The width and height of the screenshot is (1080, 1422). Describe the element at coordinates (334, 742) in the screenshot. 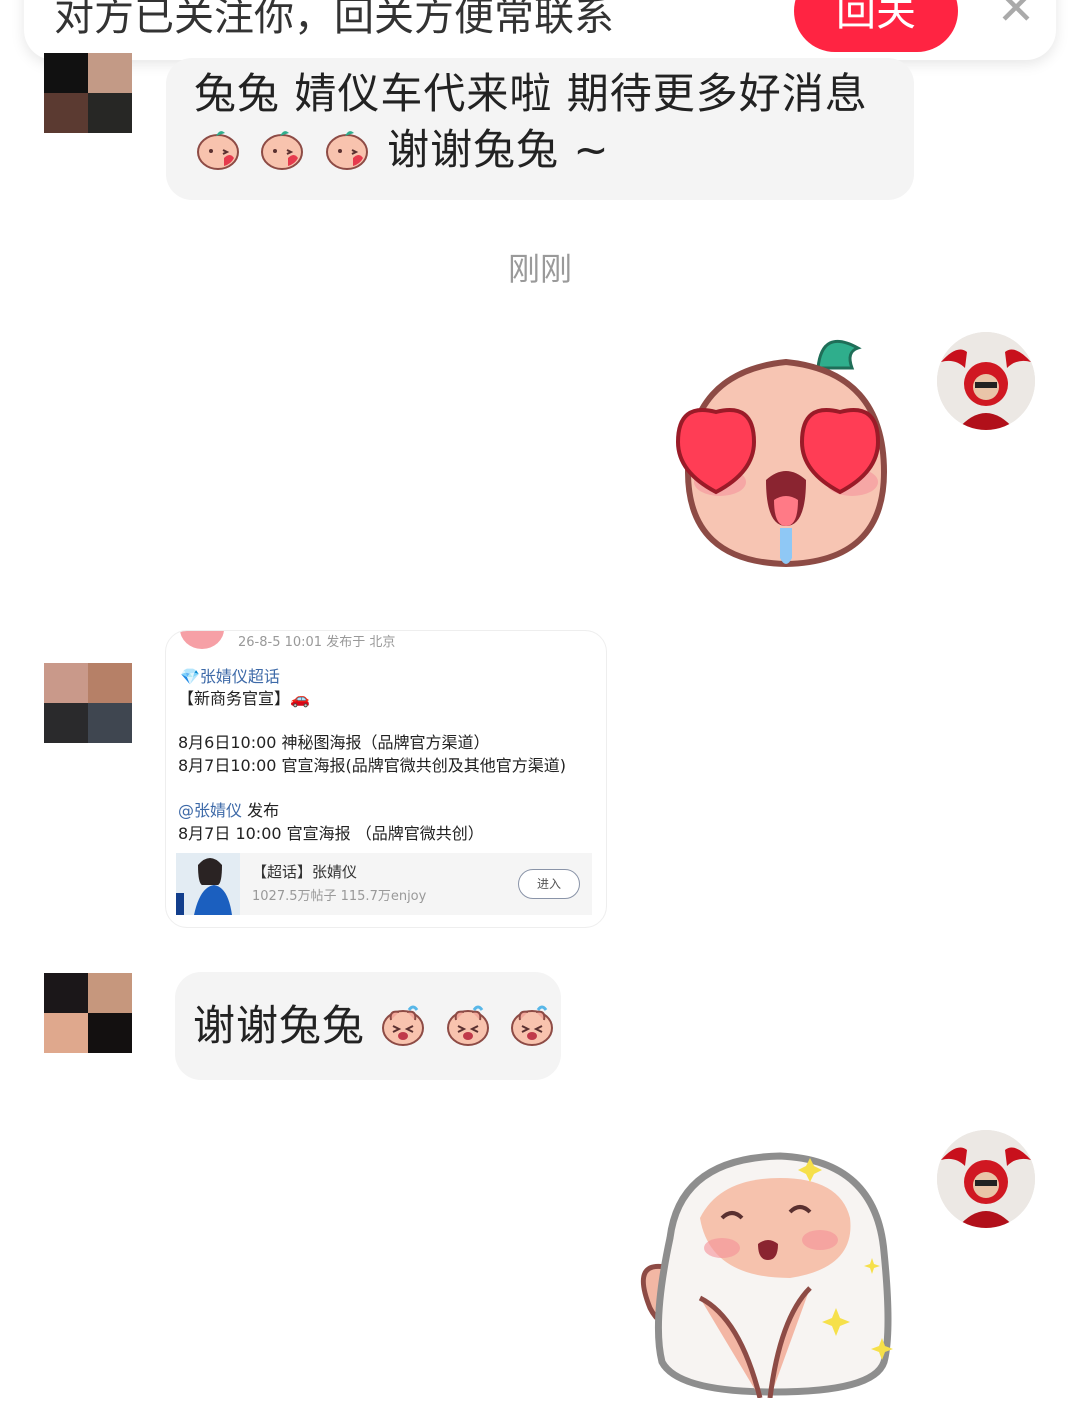

I see `post-line: 8月6日10:00 神秘图海报（品牌官方渠道）` at that location.